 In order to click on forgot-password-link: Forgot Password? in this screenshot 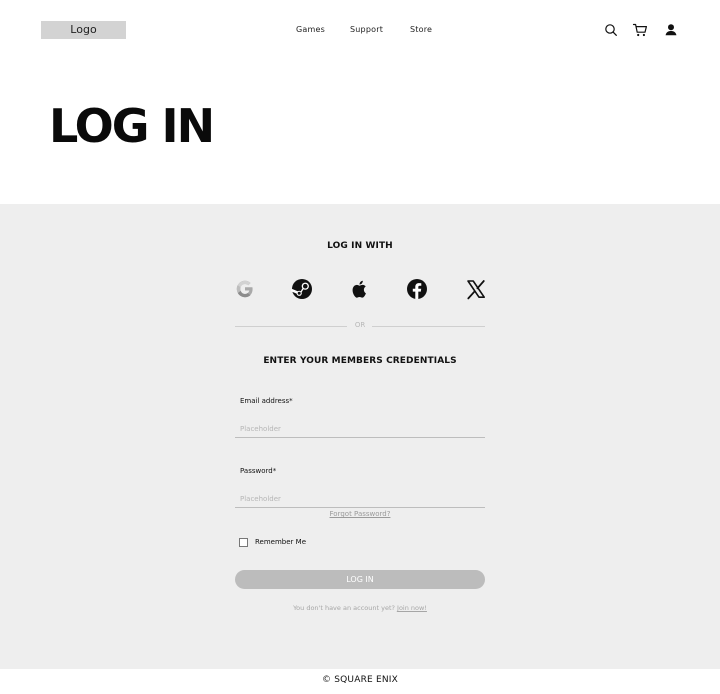, I will do `click(360, 514)`.